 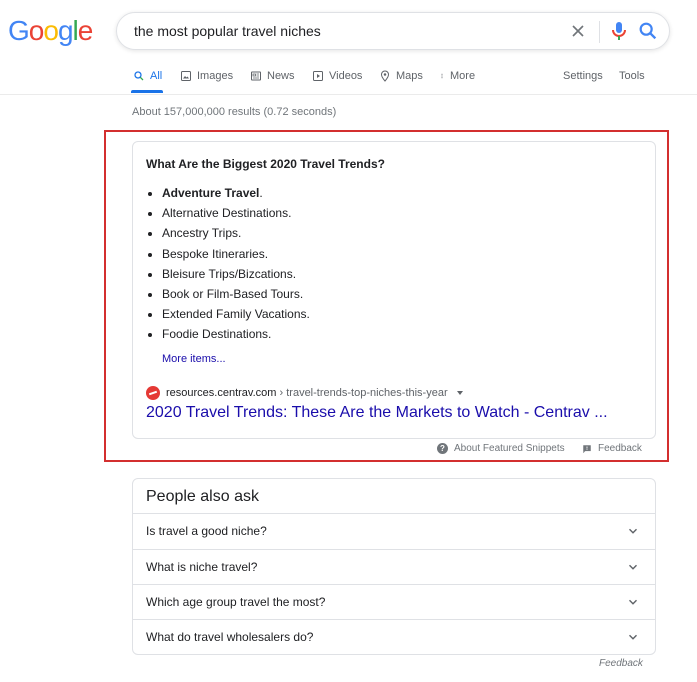 What do you see at coordinates (318, 76) in the screenshot?
I see `video-icon` at bounding box center [318, 76].